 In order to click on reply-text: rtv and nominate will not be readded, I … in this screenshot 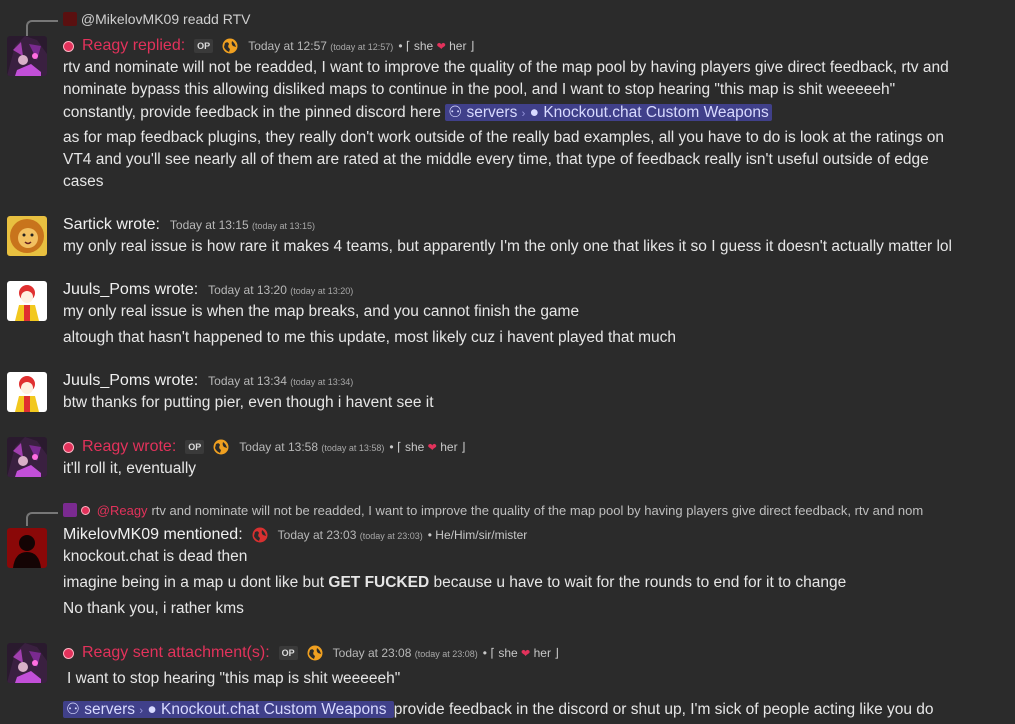, I will do `click(537, 510)`.